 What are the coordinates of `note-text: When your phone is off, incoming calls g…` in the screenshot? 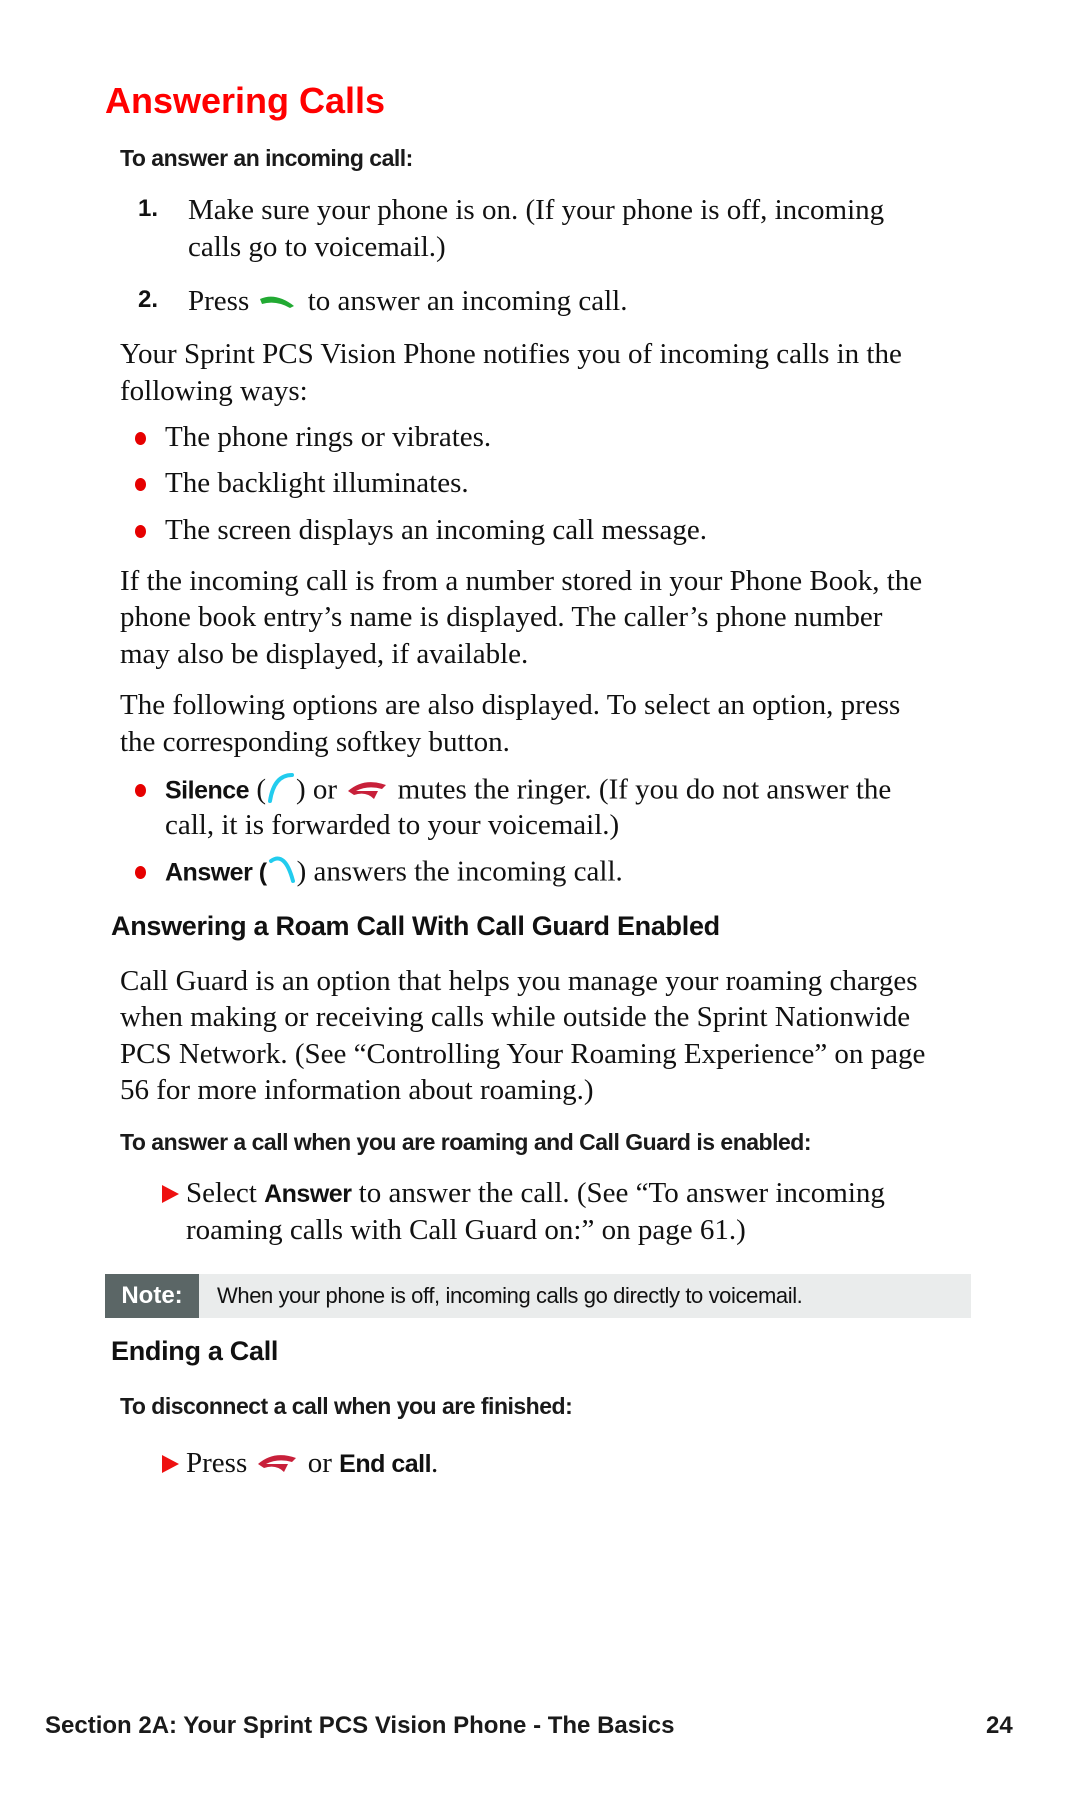 It's located at (510, 1295).